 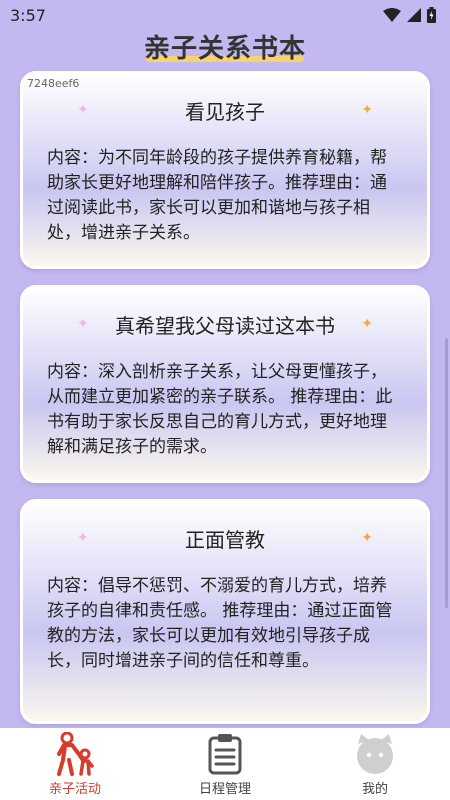 I want to click on nav-item-parent-child-activities: 亲子活动, so click(x=75, y=764).